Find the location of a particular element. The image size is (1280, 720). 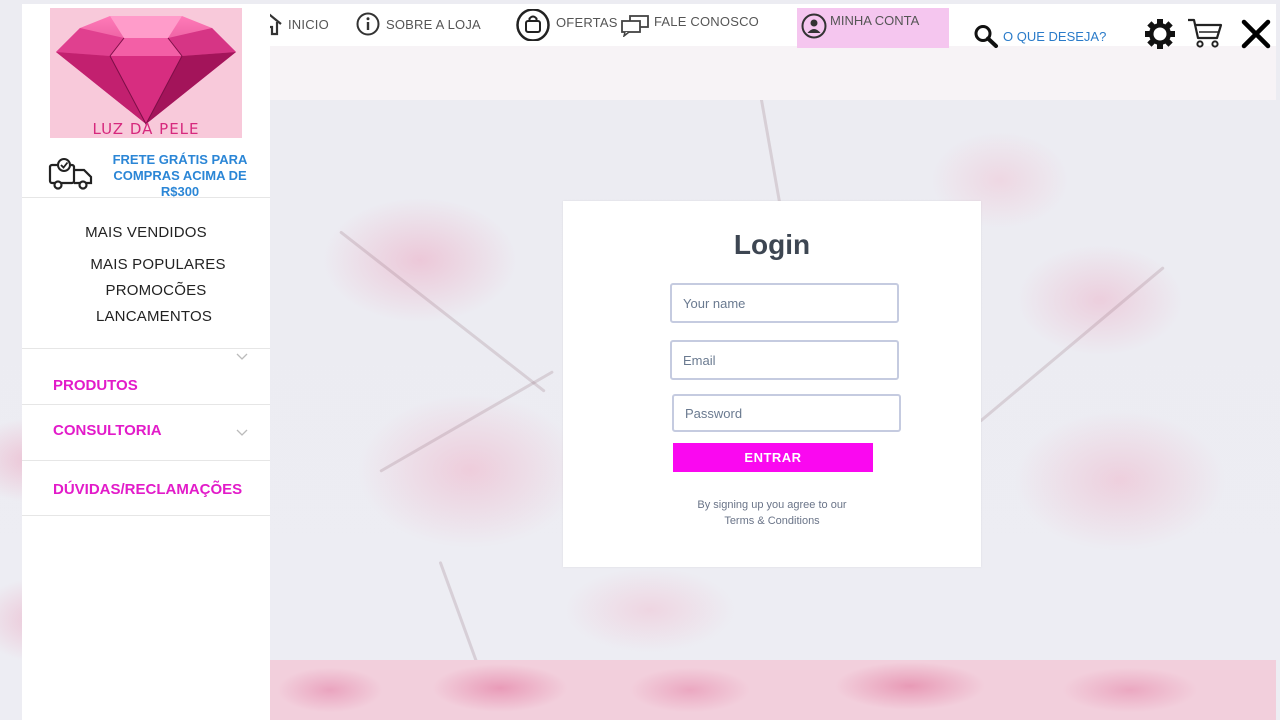

nav-minha-conta: MINHA CONTA is located at coordinates (873, 28).